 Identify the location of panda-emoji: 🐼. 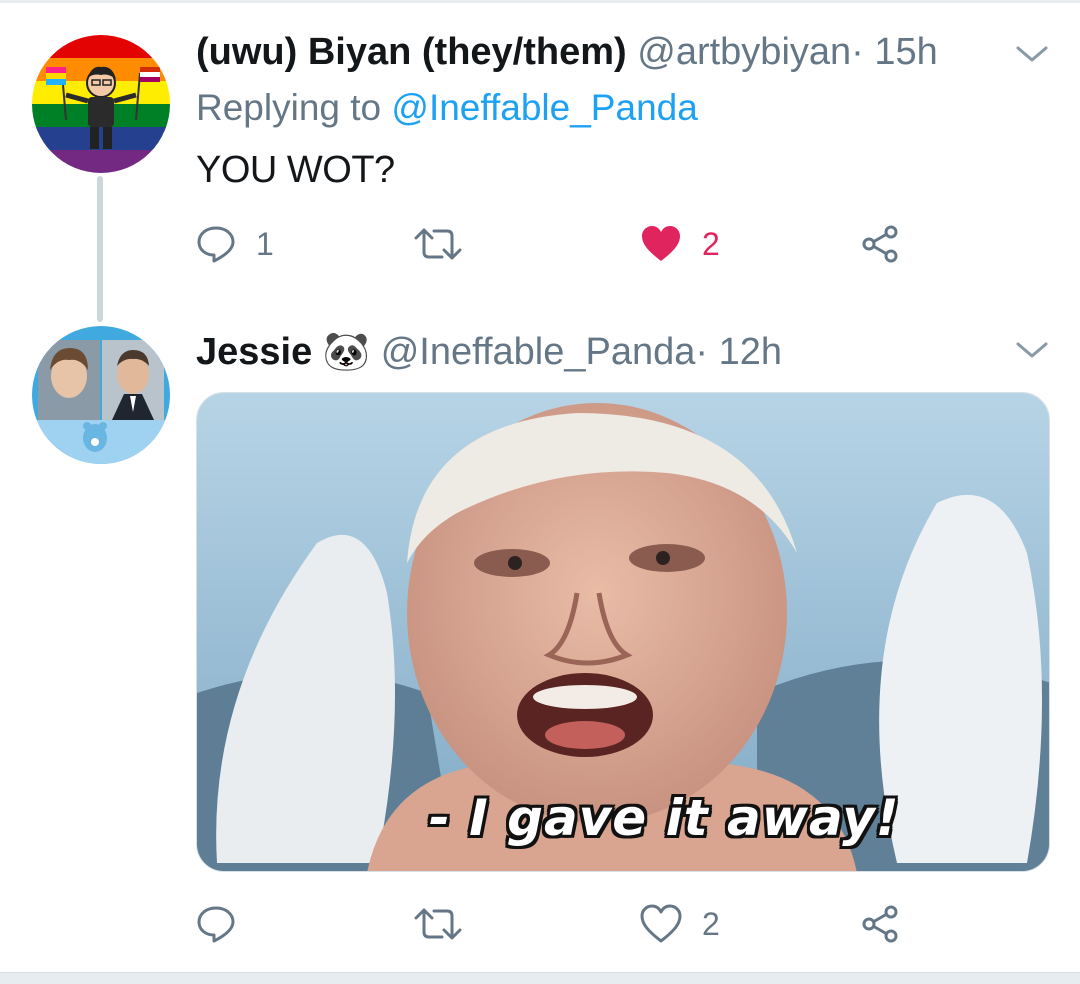
(346, 352).